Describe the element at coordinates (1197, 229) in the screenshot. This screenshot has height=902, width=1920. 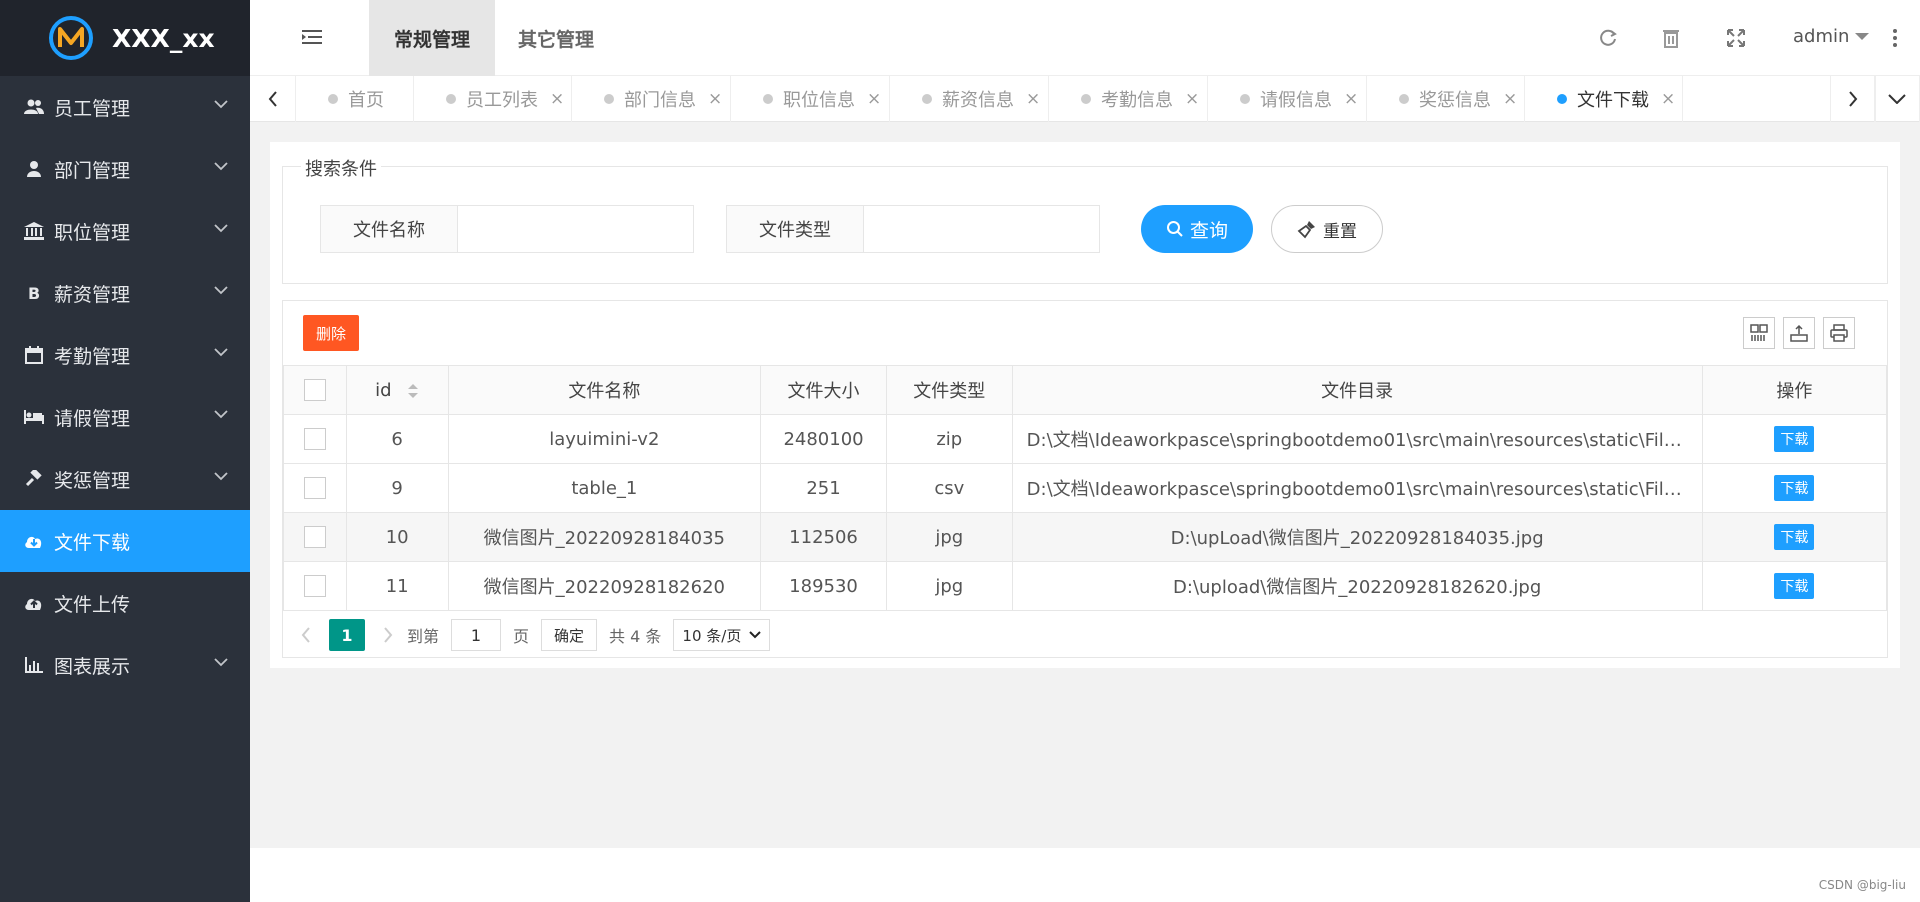
I see `query-button: 查询` at that location.